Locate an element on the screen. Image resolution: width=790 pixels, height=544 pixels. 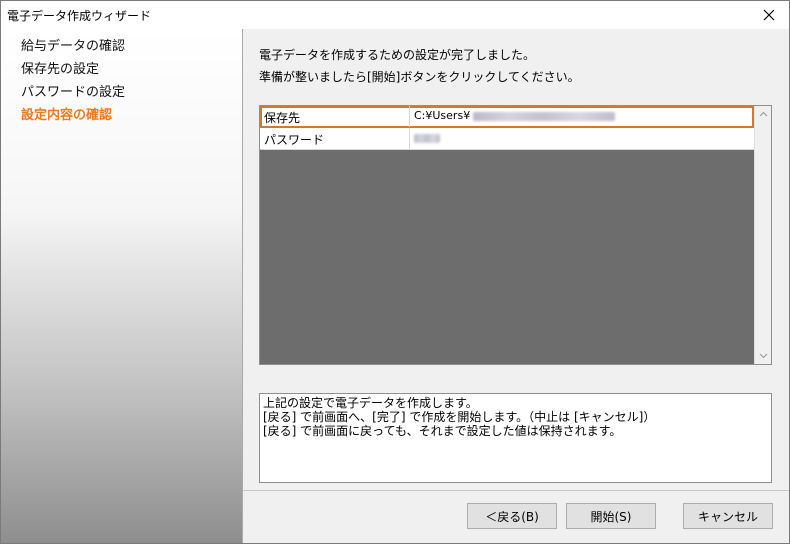
chevron-up-icon is located at coordinates (763, 114).